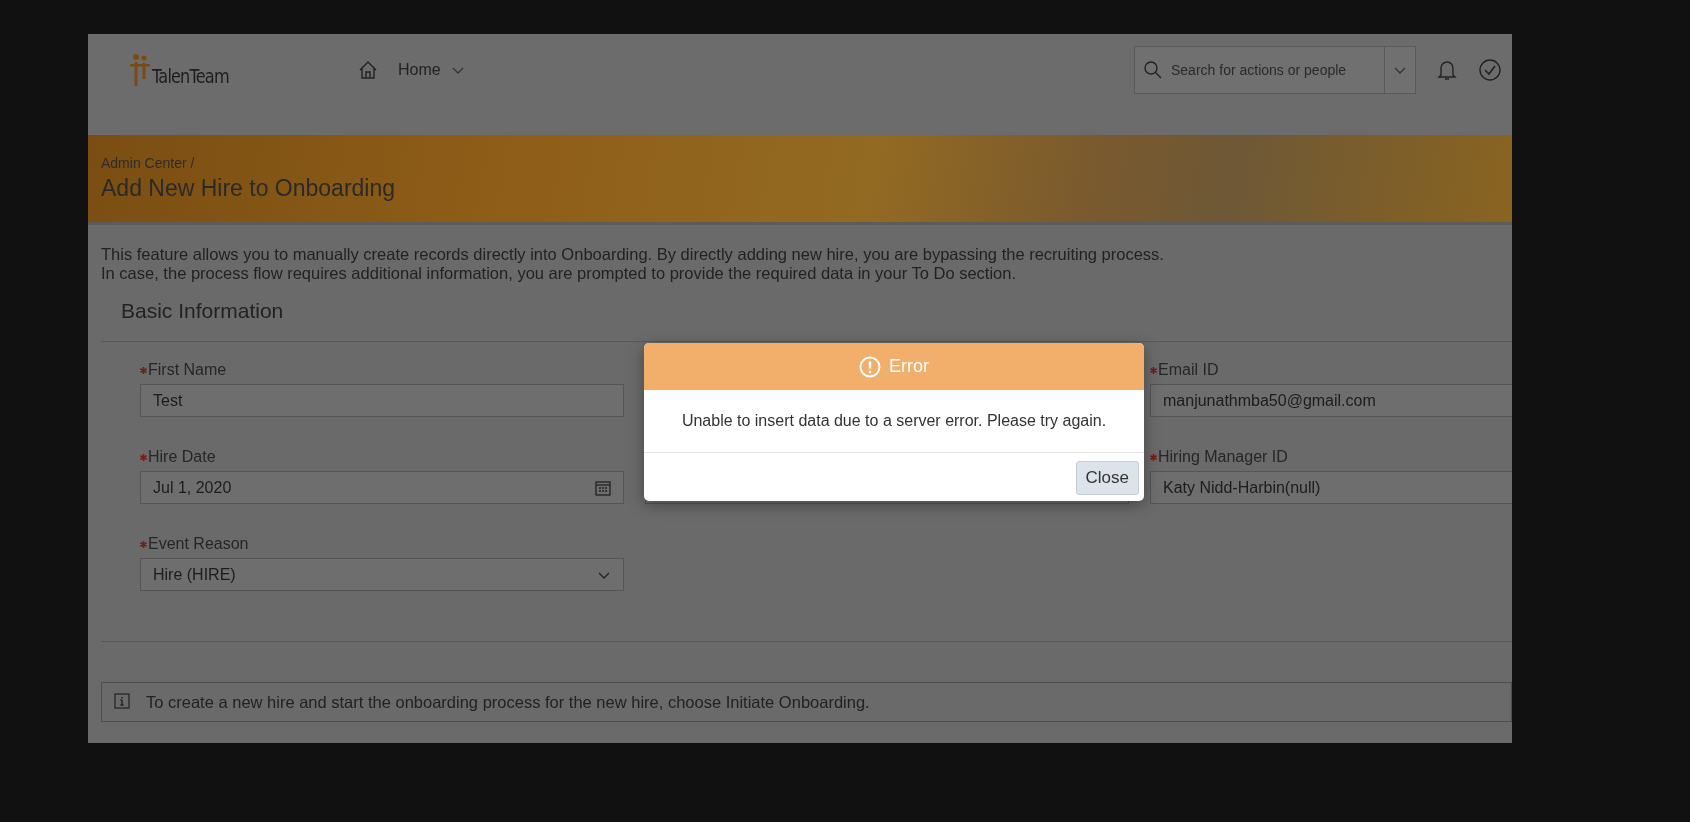 The image size is (1690, 822). I want to click on input-field: manjunathmba50@gmail.com, so click(1331, 400).